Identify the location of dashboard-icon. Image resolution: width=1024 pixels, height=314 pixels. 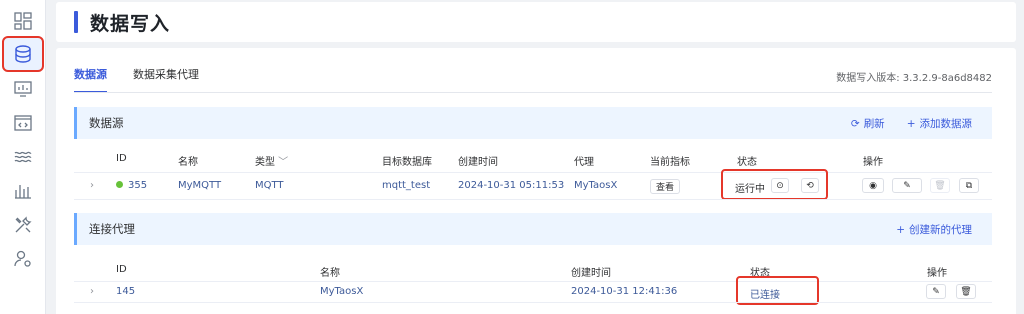
(23, 21).